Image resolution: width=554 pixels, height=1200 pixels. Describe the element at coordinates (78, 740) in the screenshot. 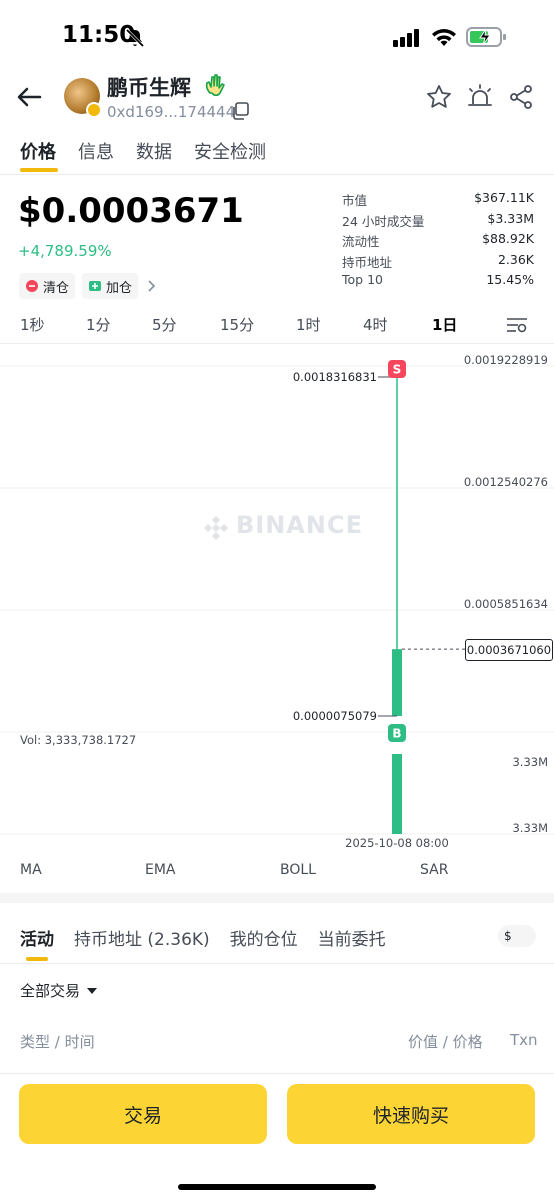

I see `volume-label: Vol: 3,333,738.1727` at that location.